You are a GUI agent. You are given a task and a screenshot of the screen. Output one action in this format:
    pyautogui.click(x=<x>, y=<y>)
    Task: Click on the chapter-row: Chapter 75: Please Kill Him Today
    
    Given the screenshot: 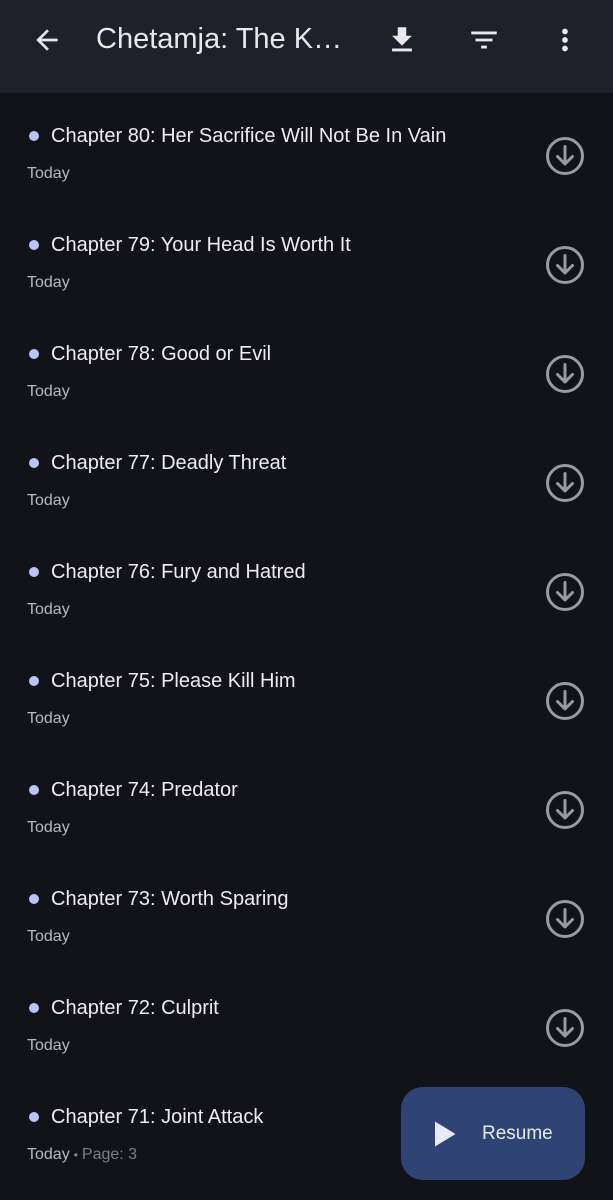 What is the action you would take?
    pyautogui.click(x=306, y=692)
    